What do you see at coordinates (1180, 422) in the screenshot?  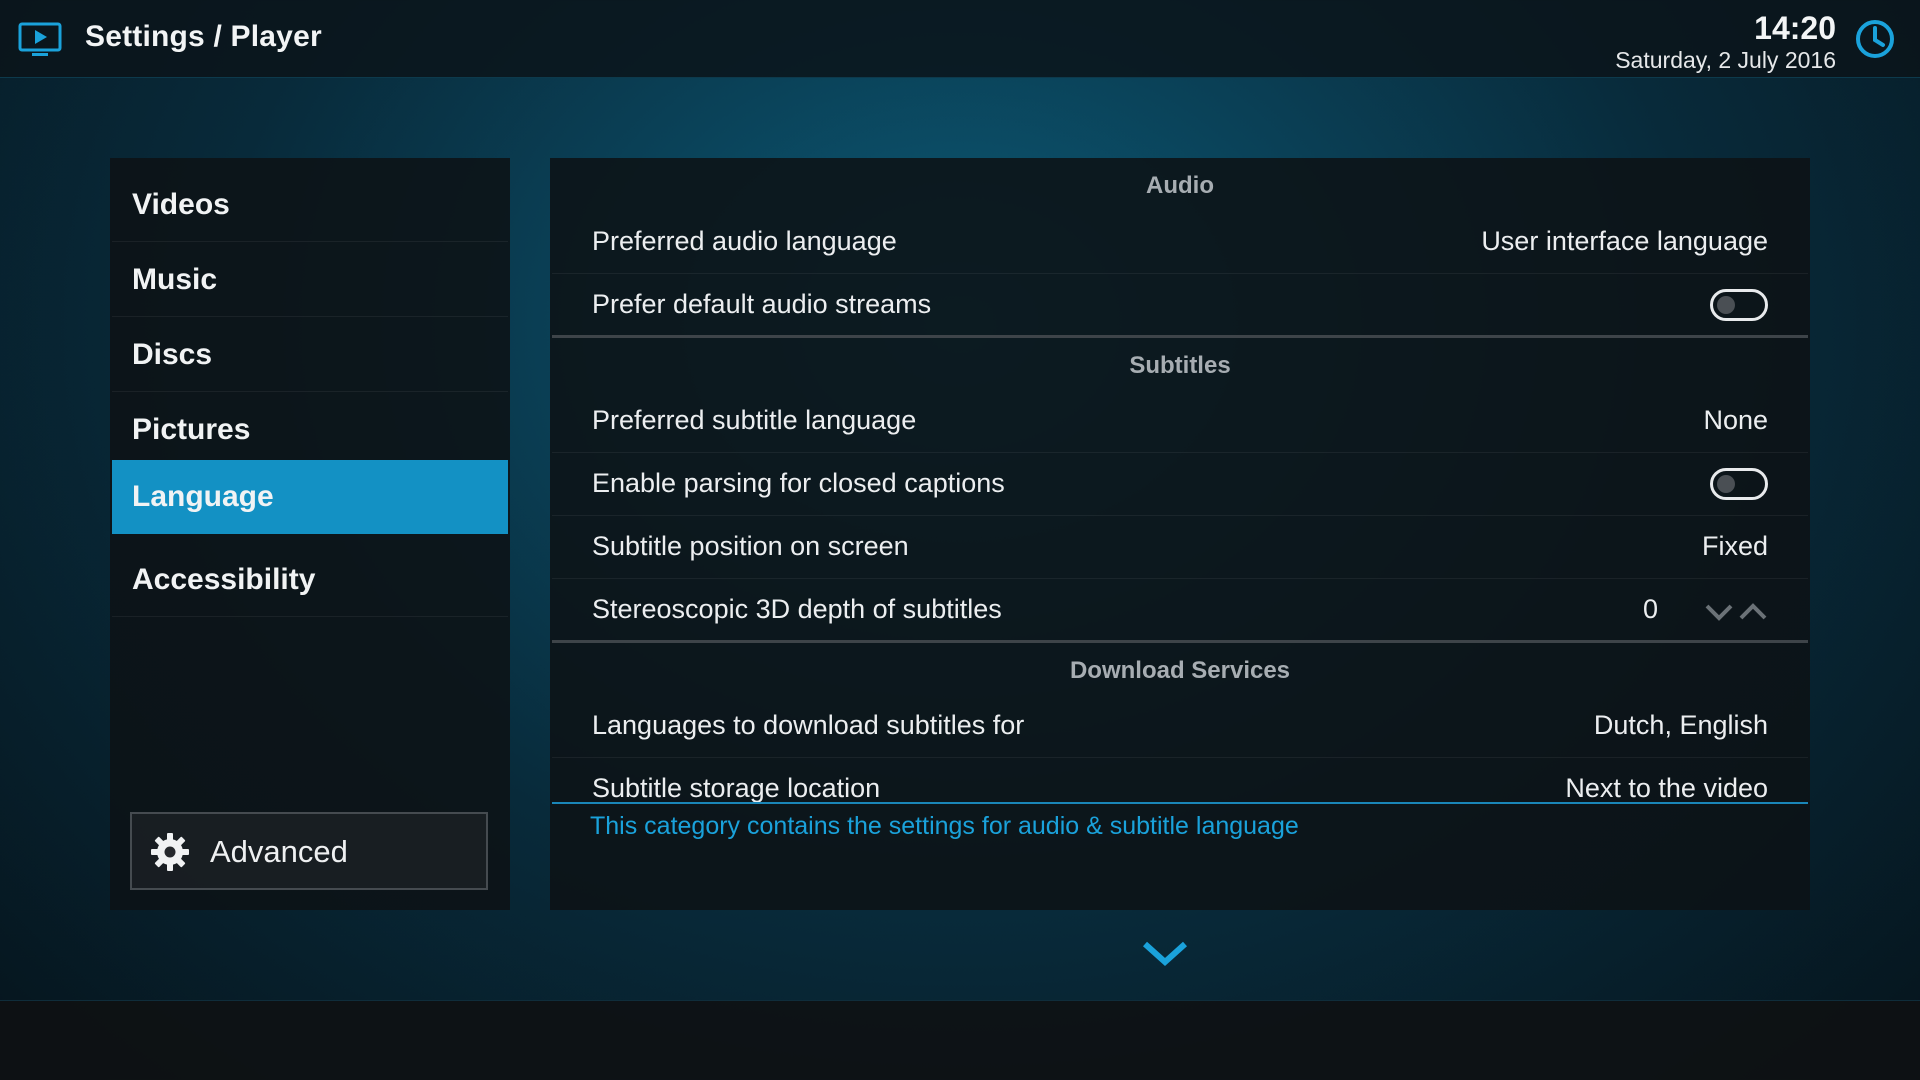 I see `setting-preferred-subtitle-language: Preferred subtitle language None` at bounding box center [1180, 422].